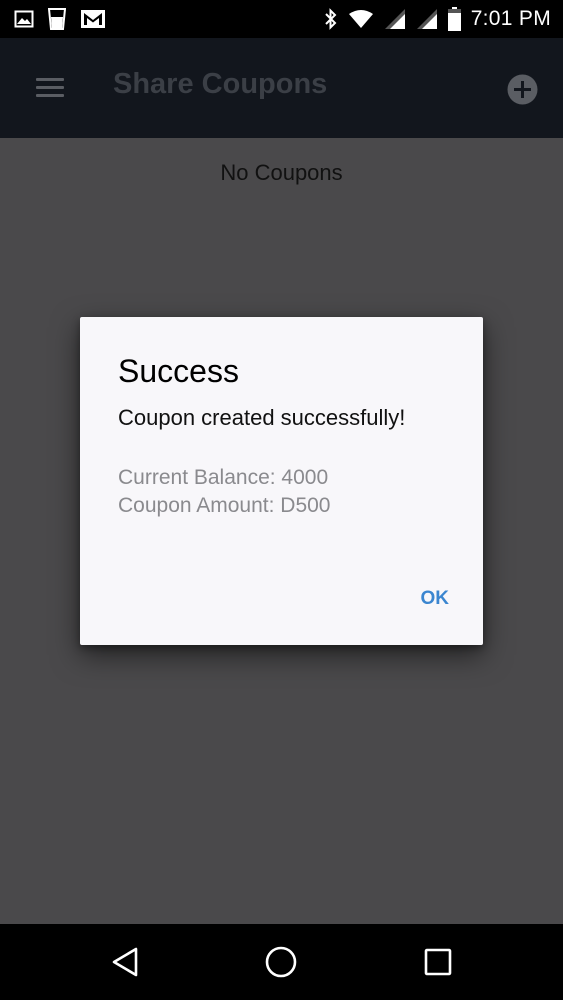 This screenshot has height=1000, width=563. I want to click on back-icon, so click(125, 962).